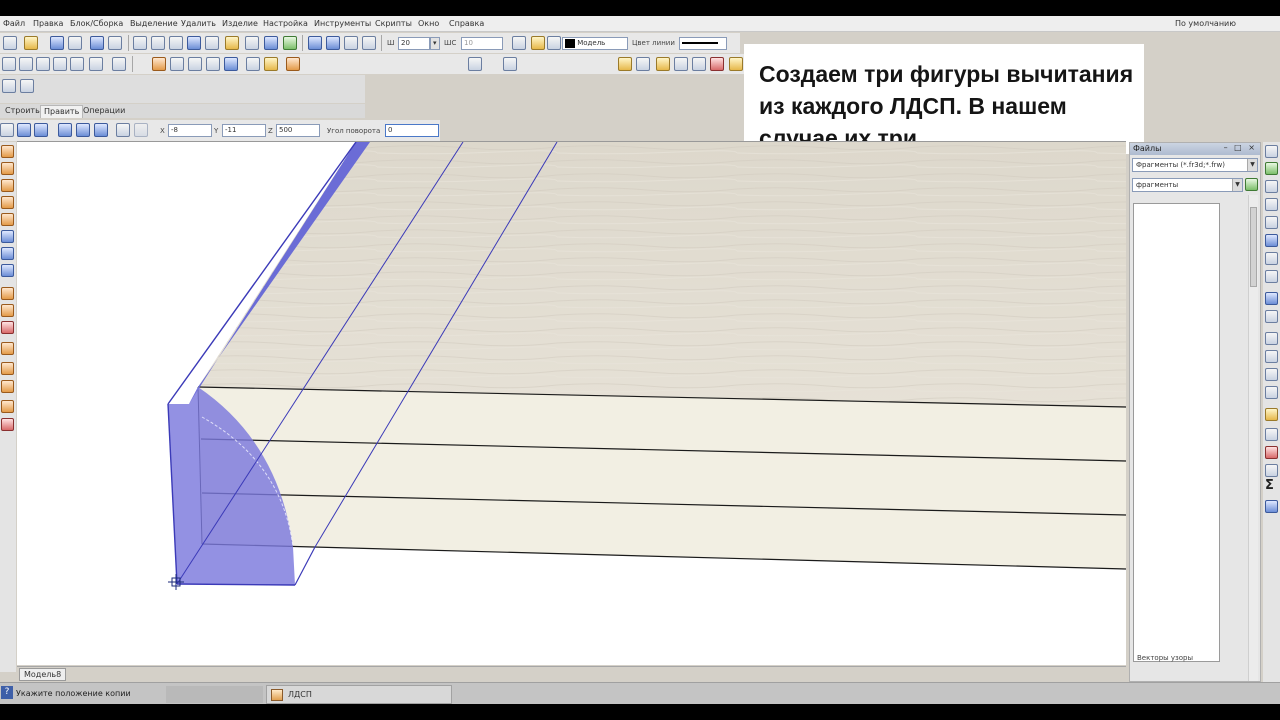 The image size is (1280, 720). Describe the element at coordinates (7, 253) in the screenshot. I see `rod-icon` at that location.